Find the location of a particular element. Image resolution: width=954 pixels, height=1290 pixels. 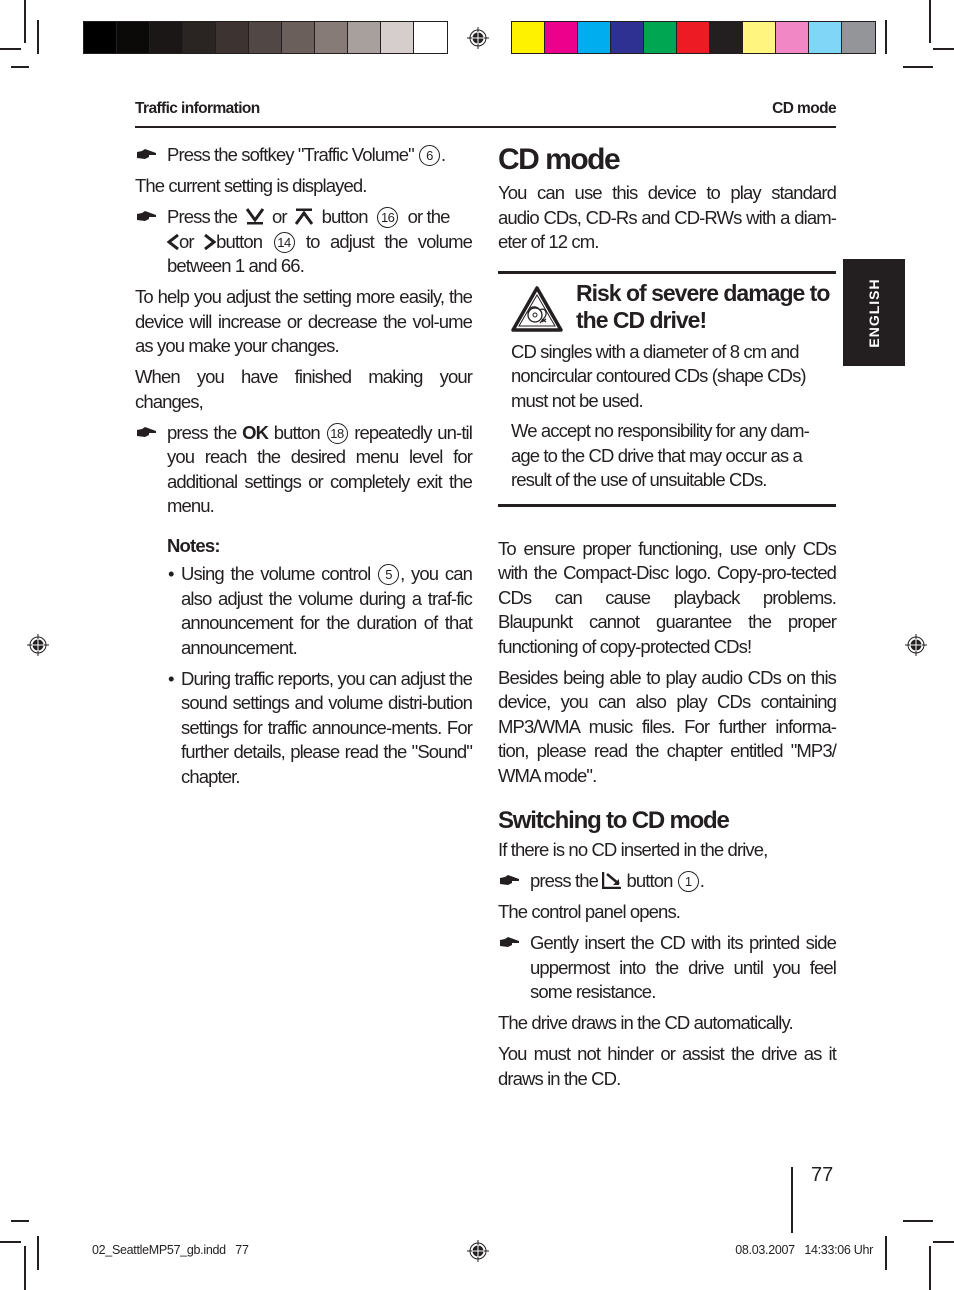

page-number: 77 is located at coordinates (822, 1175).